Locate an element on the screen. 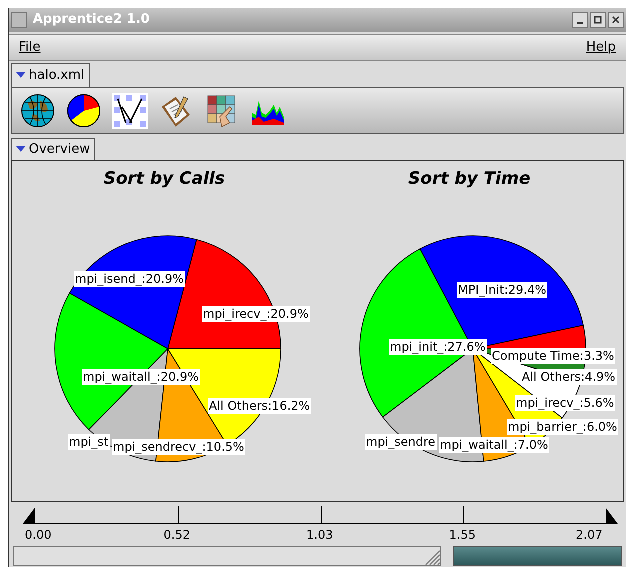 This screenshot has width=626, height=567. tick-label: 2.07 is located at coordinates (589, 535).